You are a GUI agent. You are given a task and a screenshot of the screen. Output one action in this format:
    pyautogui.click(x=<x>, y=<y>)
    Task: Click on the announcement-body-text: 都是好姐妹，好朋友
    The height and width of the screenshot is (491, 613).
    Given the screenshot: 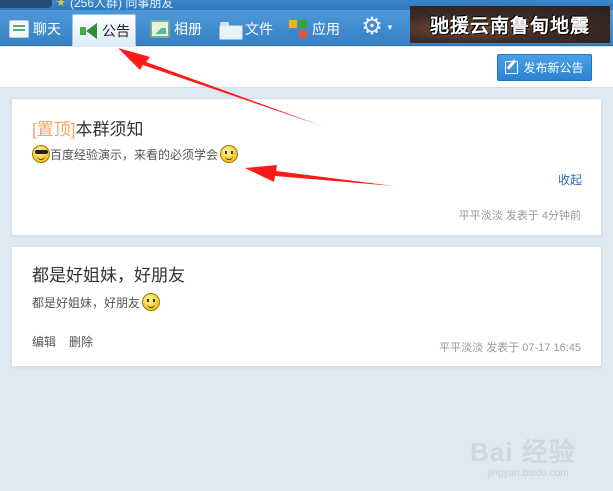 What is the action you would take?
    pyautogui.click(x=86, y=302)
    